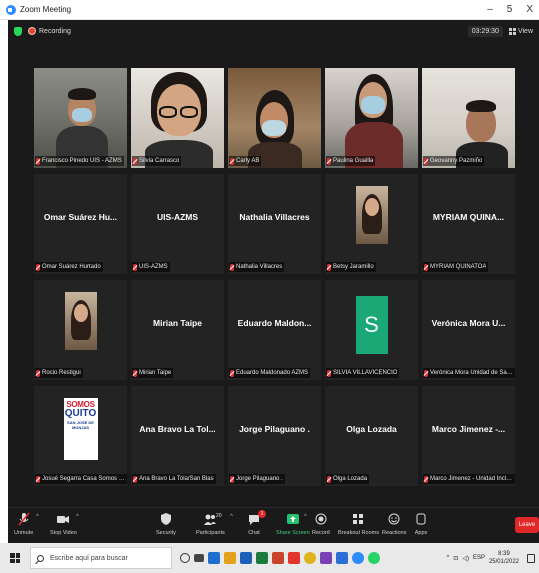 The width and height of the screenshot is (539, 573). Describe the element at coordinates (490, 9) in the screenshot. I see `minimize-button: –` at that location.